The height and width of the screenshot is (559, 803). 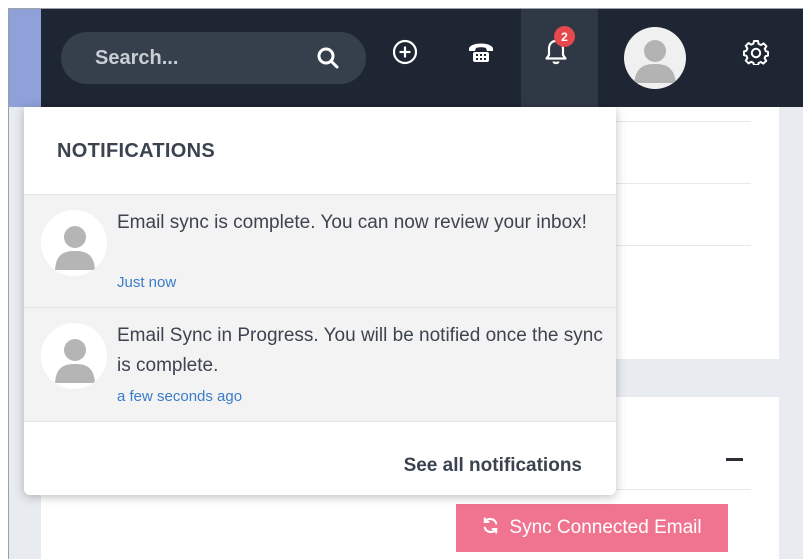 What do you see at coordinates (564, 36) in the screenshot?
I see `notification-count-badge: 2` at bounding box center [564, 36].